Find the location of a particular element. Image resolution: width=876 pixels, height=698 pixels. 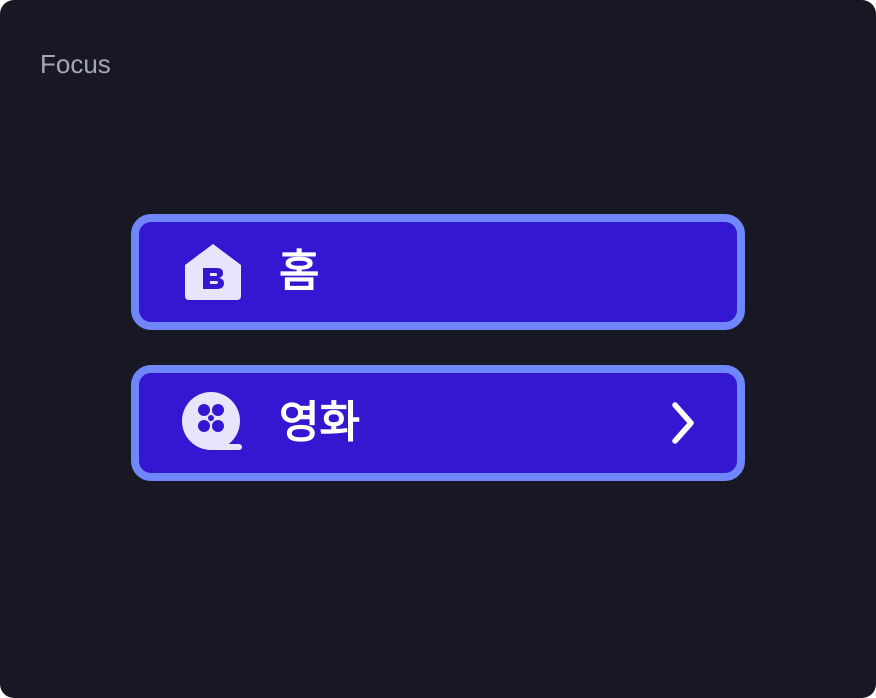

menu-item-movies: 영화 is located at coordinates (438, 423).